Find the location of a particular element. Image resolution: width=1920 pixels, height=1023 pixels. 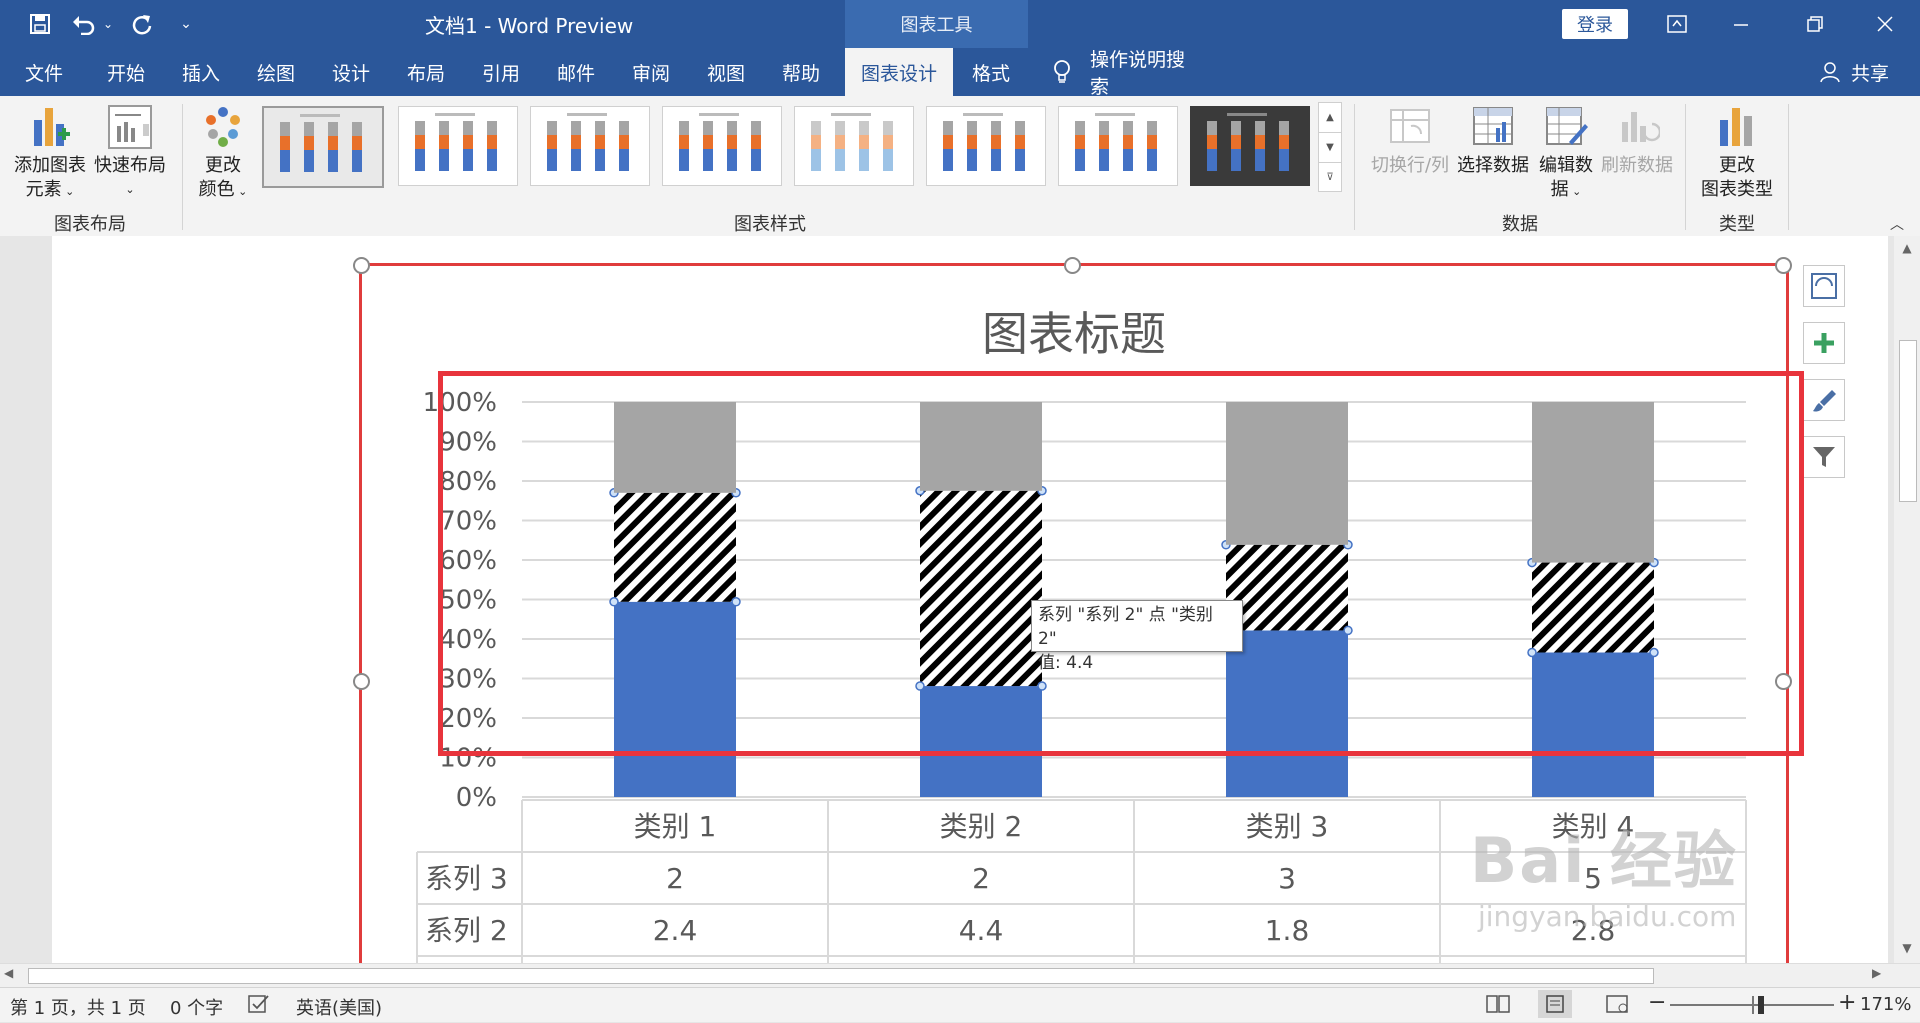

layout-options-icon is located at coordinates (1824, 286).